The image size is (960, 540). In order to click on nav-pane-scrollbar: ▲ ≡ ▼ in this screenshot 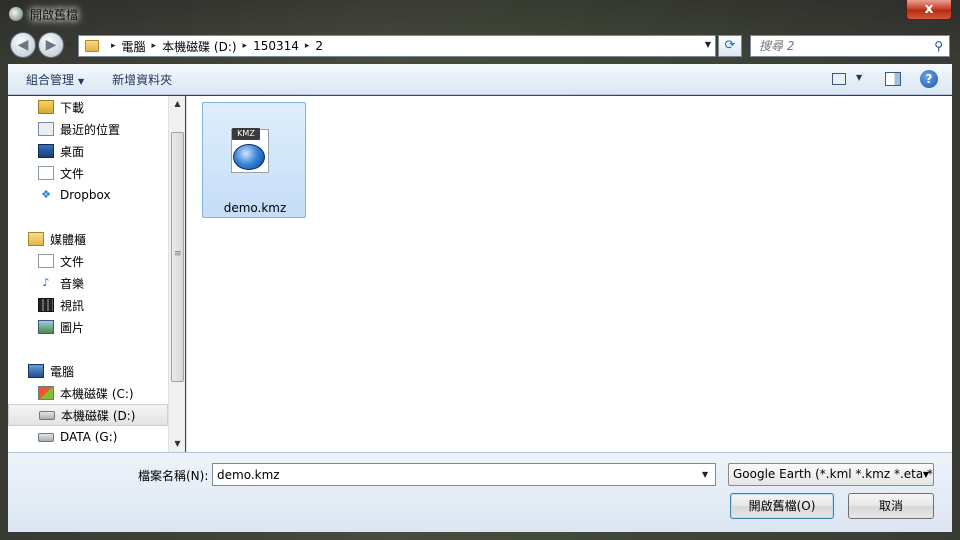, I will do `click(176, 274)`.